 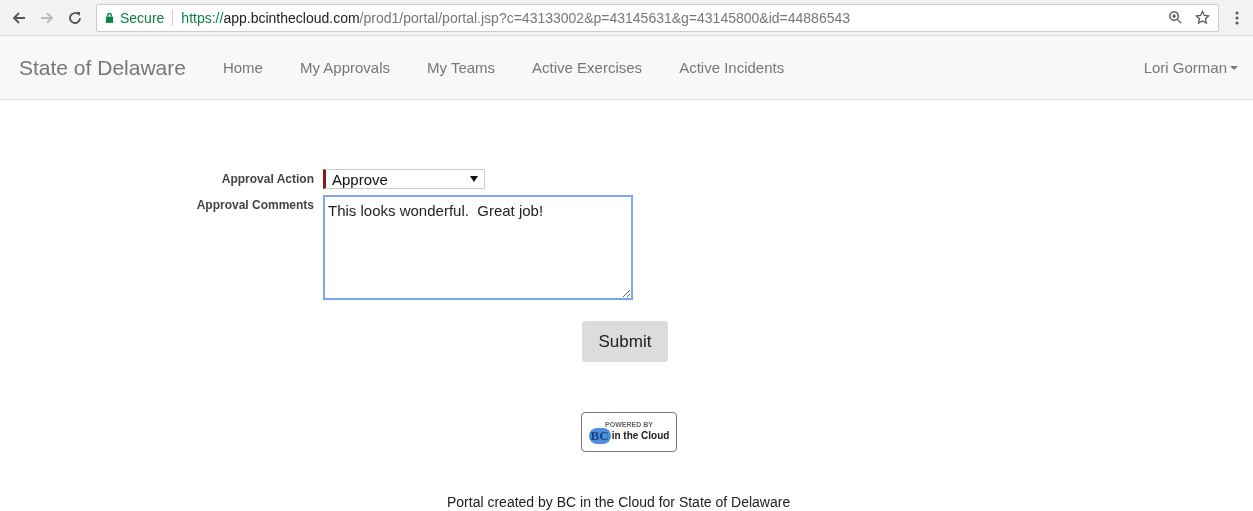 What do you see at coordinates (640, 435) in the screenshot?
I see `logo-text: in the Cloud` at bounding box center [640, 435].